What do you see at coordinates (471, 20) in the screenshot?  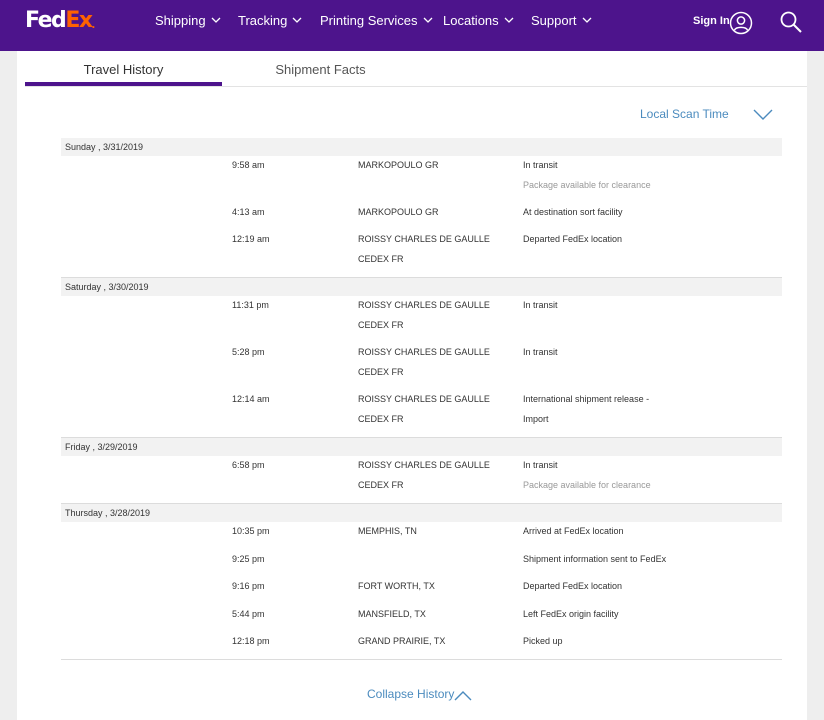 I see `nav-locations-label: Locations` at bounding box center [471, 20].